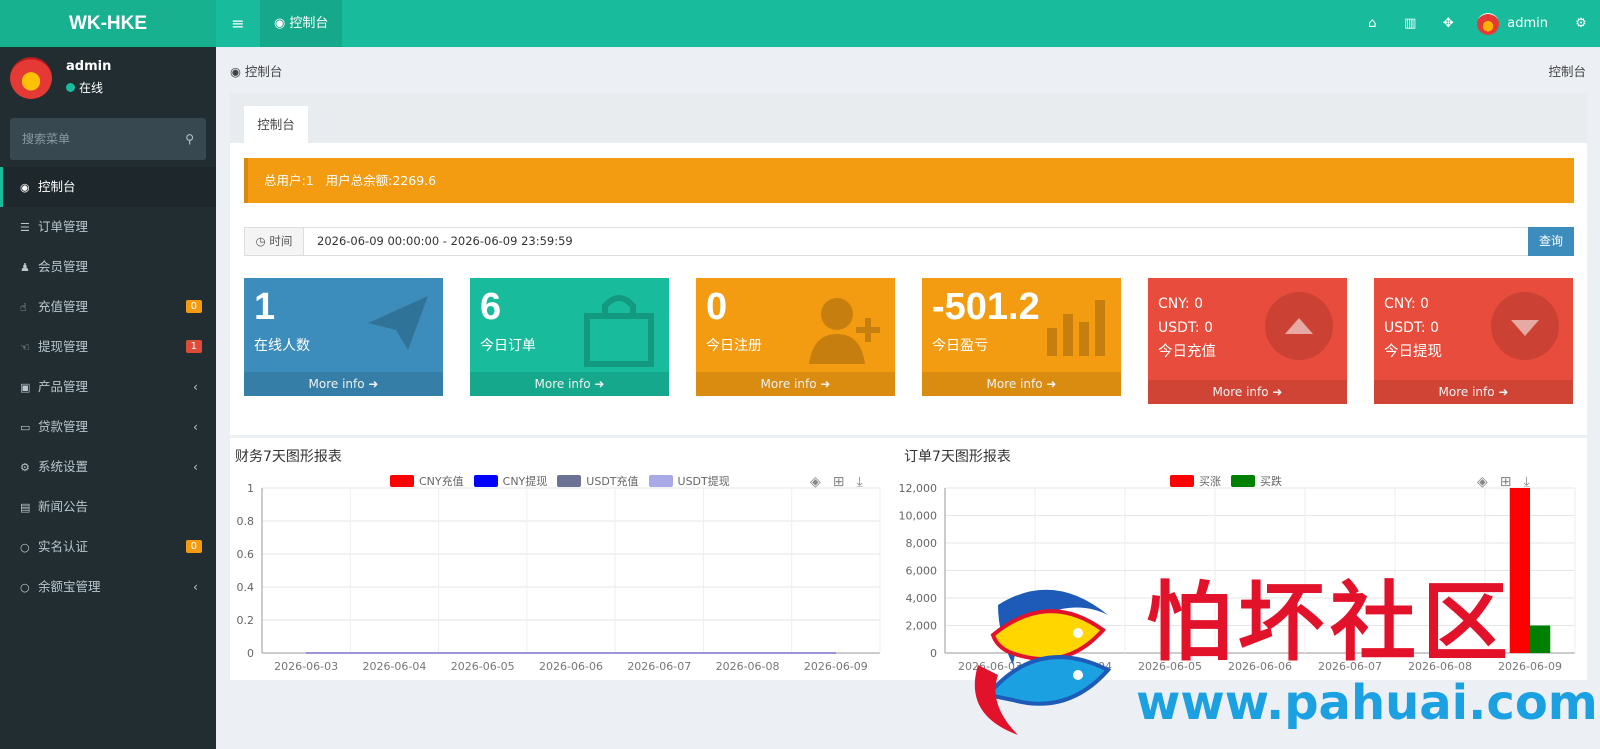 Image resolution: width=1600 pixels, height=749 pixels. I want to click on stat-box-0: 1 在线人数 More info ➜, so click(343, 337).